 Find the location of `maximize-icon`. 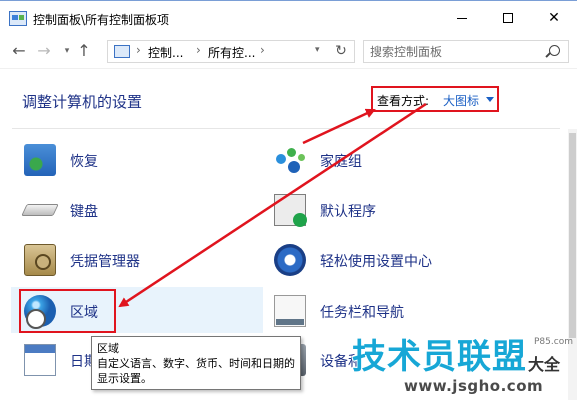

maximize-icon is located at coordinates (508, 18).